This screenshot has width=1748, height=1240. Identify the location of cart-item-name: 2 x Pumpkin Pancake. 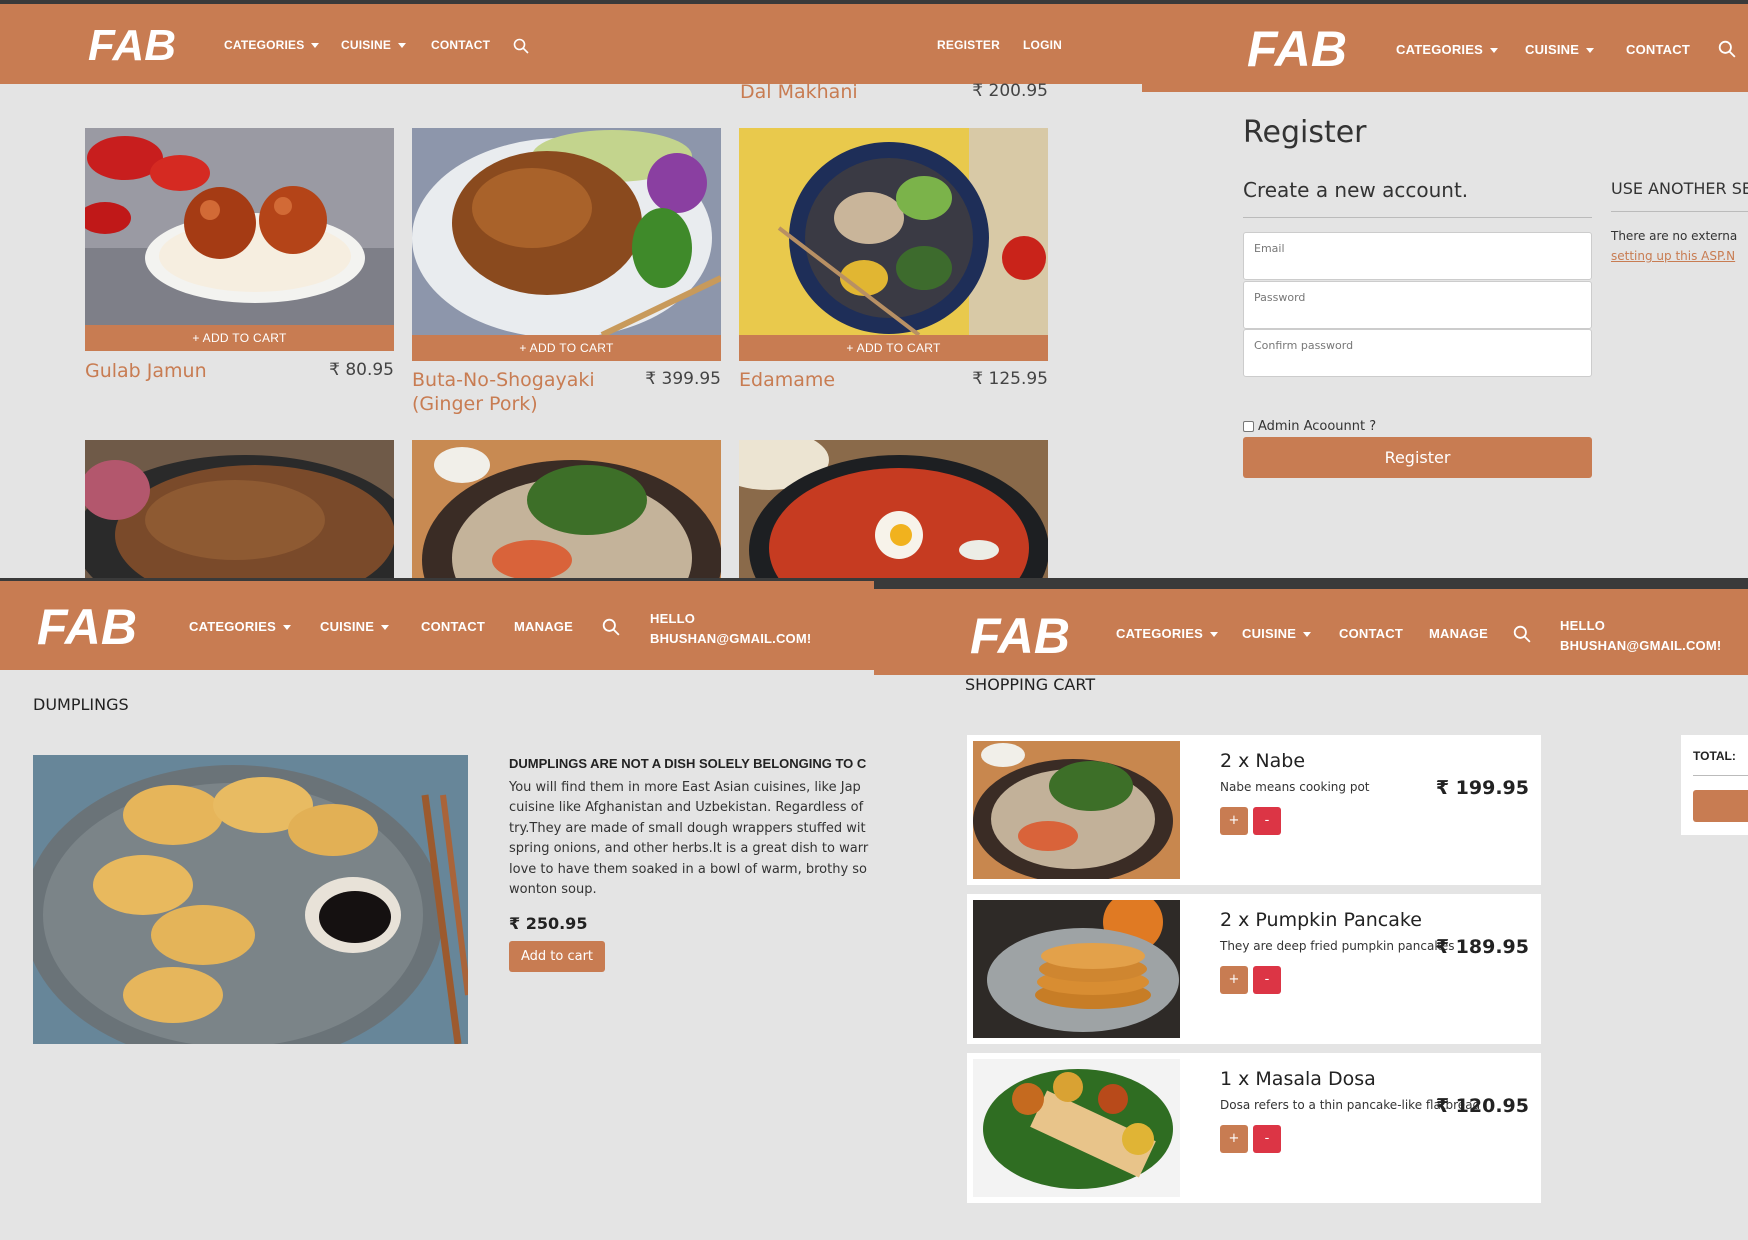
(1321, 920).